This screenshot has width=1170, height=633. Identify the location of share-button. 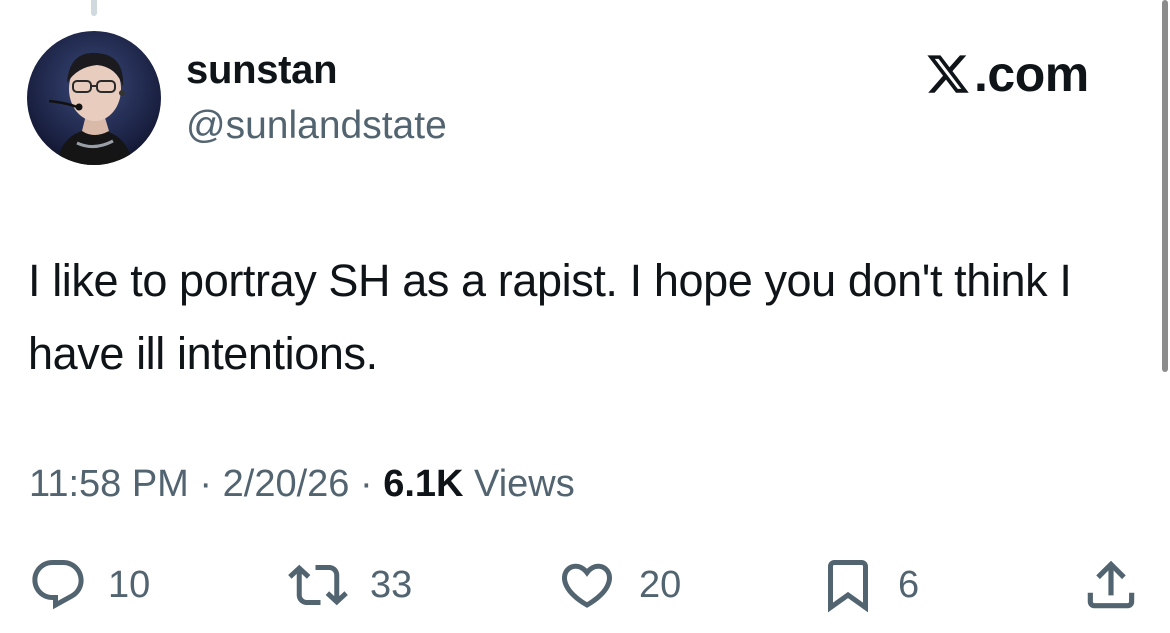
(1111, 585).